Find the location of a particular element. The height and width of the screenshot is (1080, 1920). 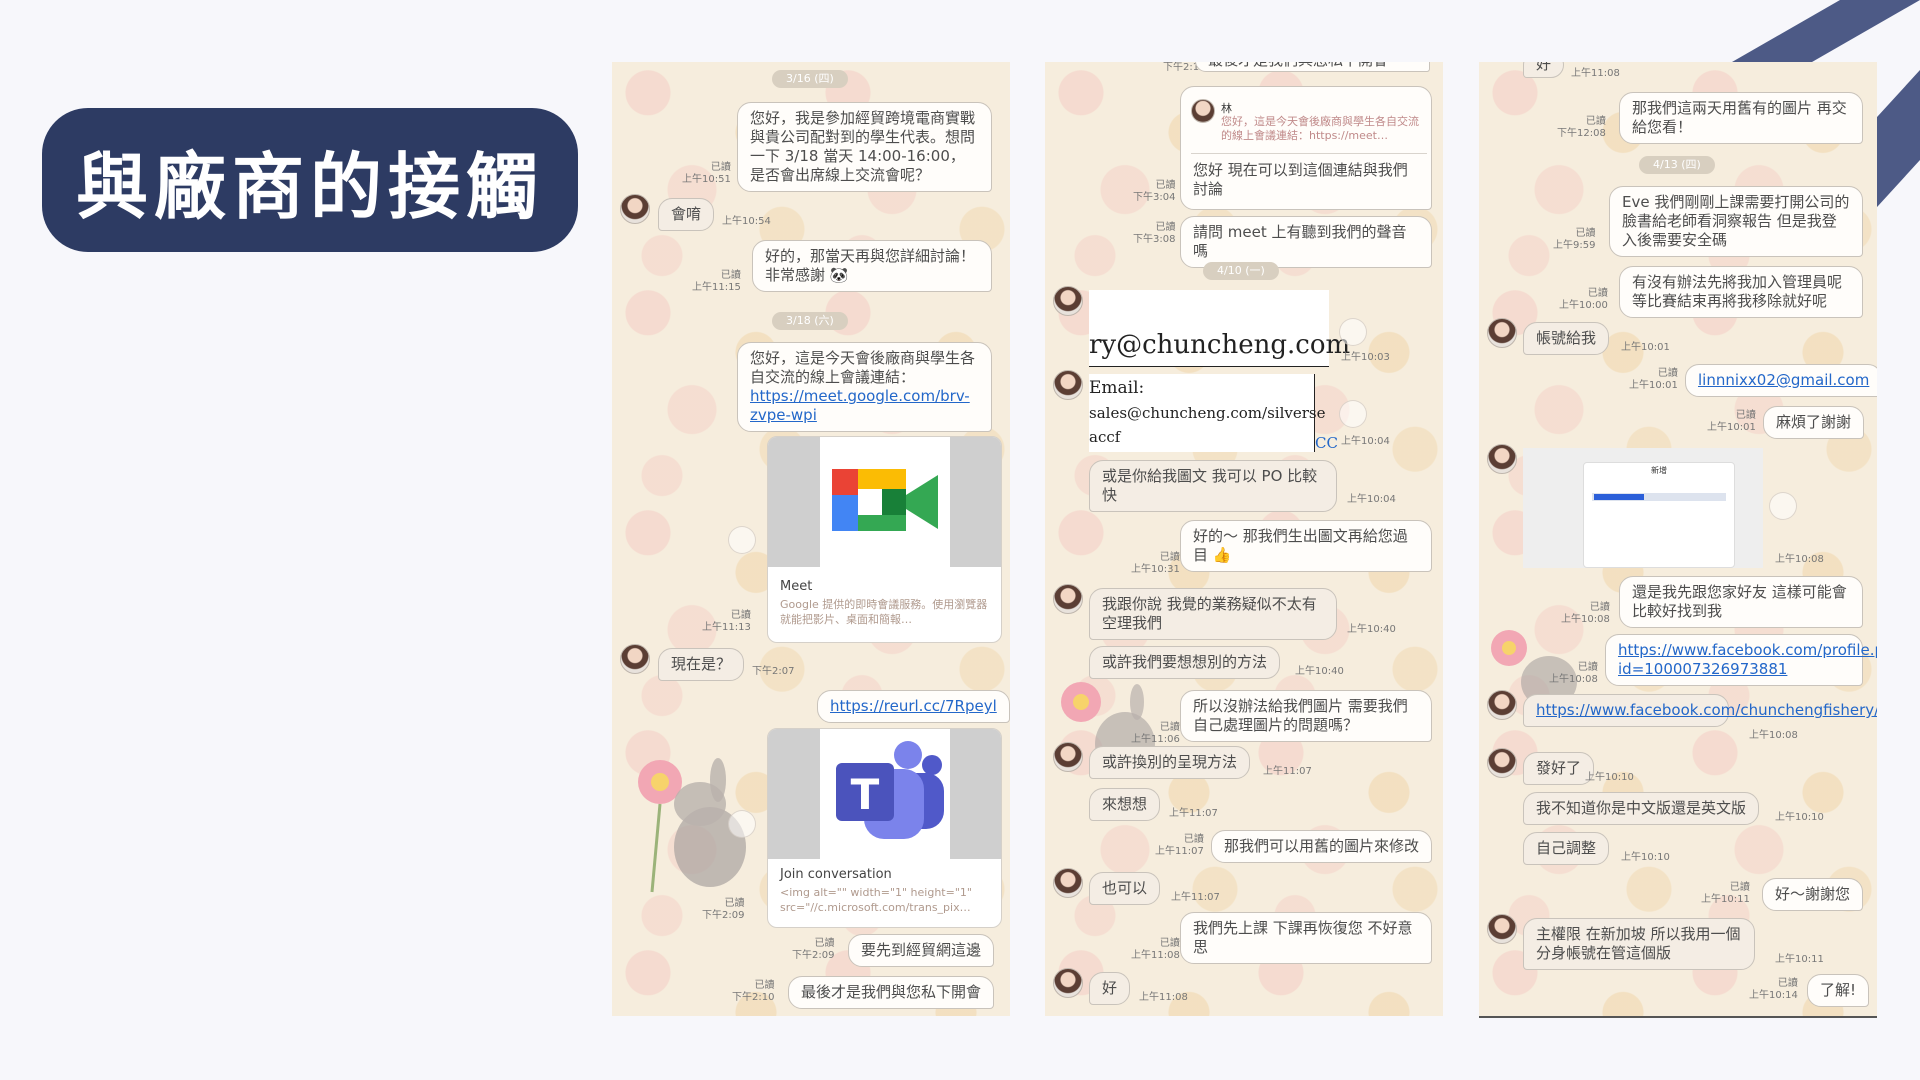

message-bubble: 所以沒辦法給我們圖片 需要我們自己處理圖片的問題嗎？ is located at coordinates (1306, 716).